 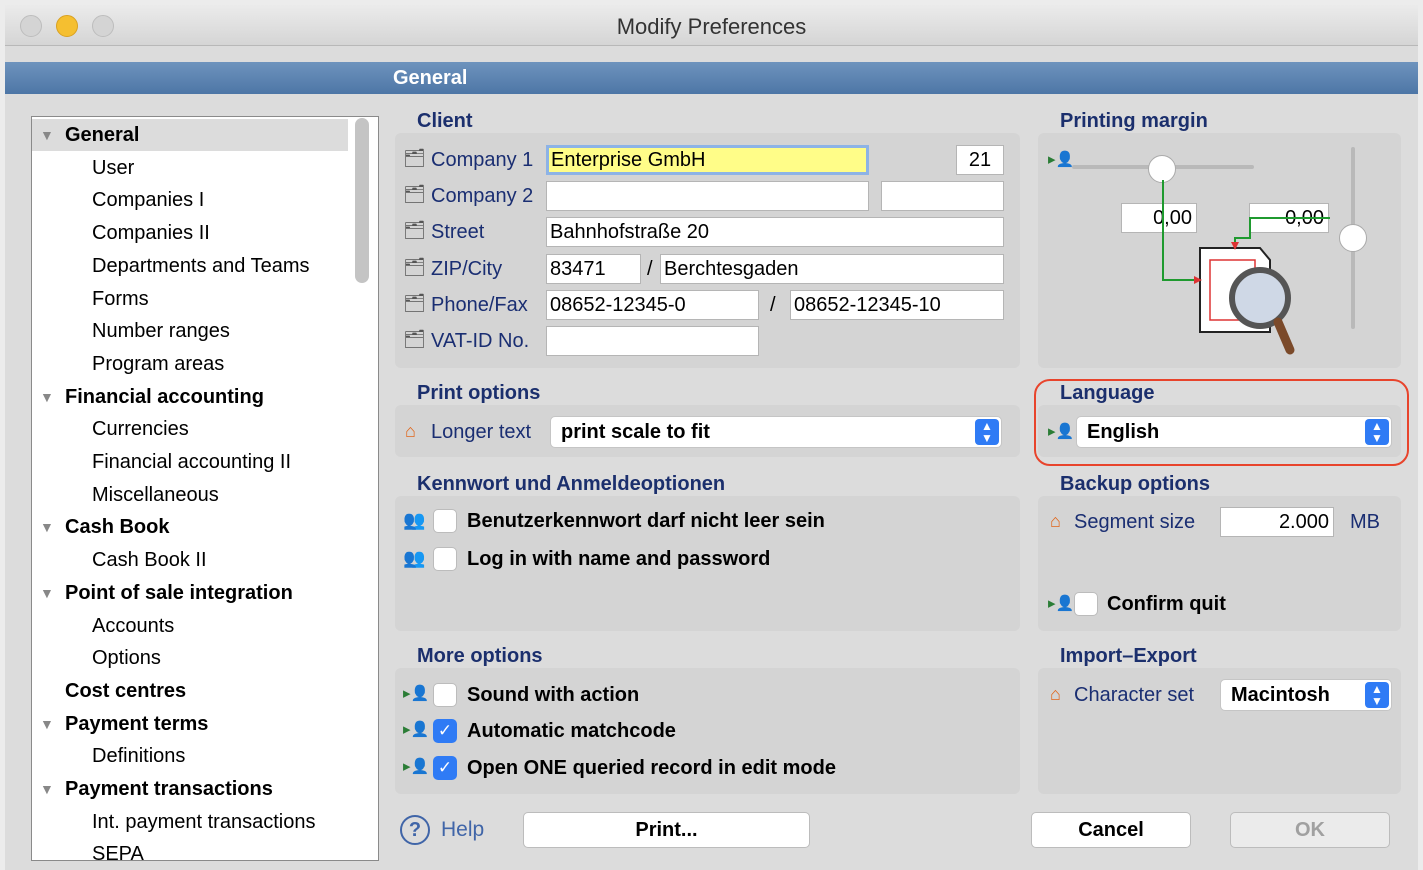 I want to click on print-options-title: Print options, so click(x=479, y=393).